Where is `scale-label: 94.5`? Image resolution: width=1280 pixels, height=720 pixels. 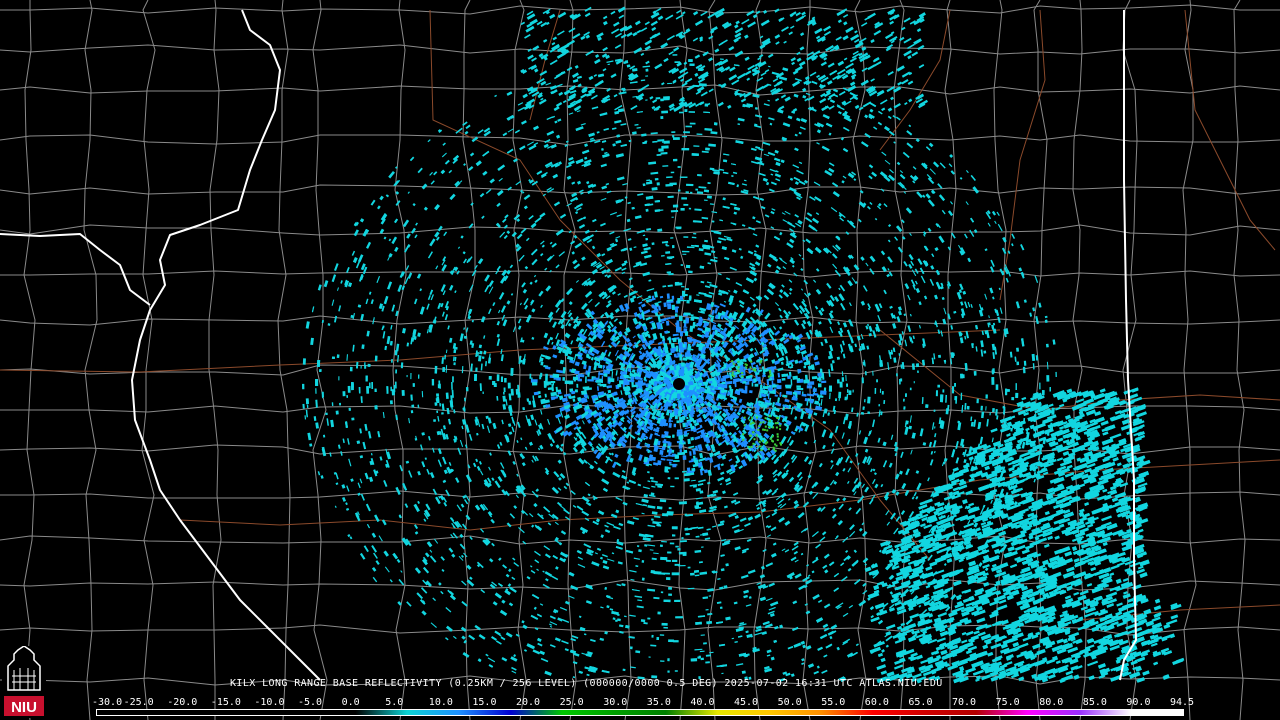
scale-label: 94.5 is located at coordinates (1182, 702).